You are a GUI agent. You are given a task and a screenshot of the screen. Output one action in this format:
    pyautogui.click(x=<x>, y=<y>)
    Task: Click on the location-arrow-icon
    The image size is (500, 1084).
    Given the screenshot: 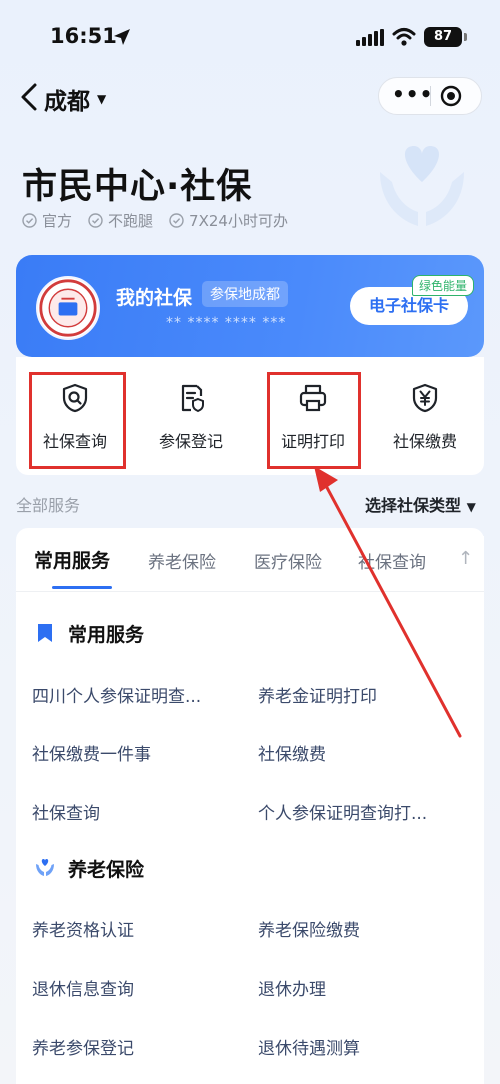 What is the action you would take?
    pyautogui.click(x=122, y=37)
    